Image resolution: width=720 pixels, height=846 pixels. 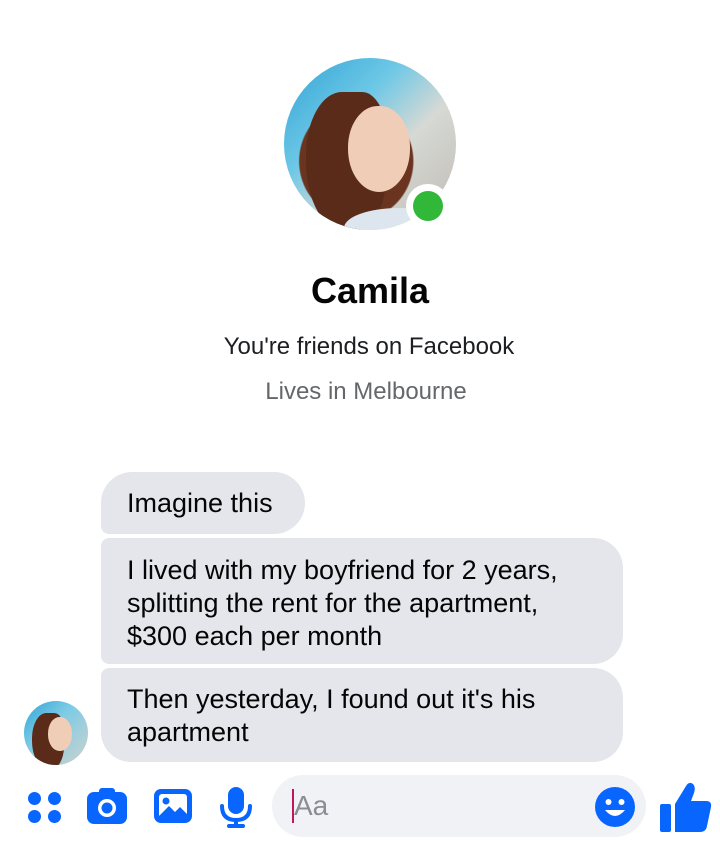 I want to click on location-info: Lives in Melbourne, so click(x=366, y=391).